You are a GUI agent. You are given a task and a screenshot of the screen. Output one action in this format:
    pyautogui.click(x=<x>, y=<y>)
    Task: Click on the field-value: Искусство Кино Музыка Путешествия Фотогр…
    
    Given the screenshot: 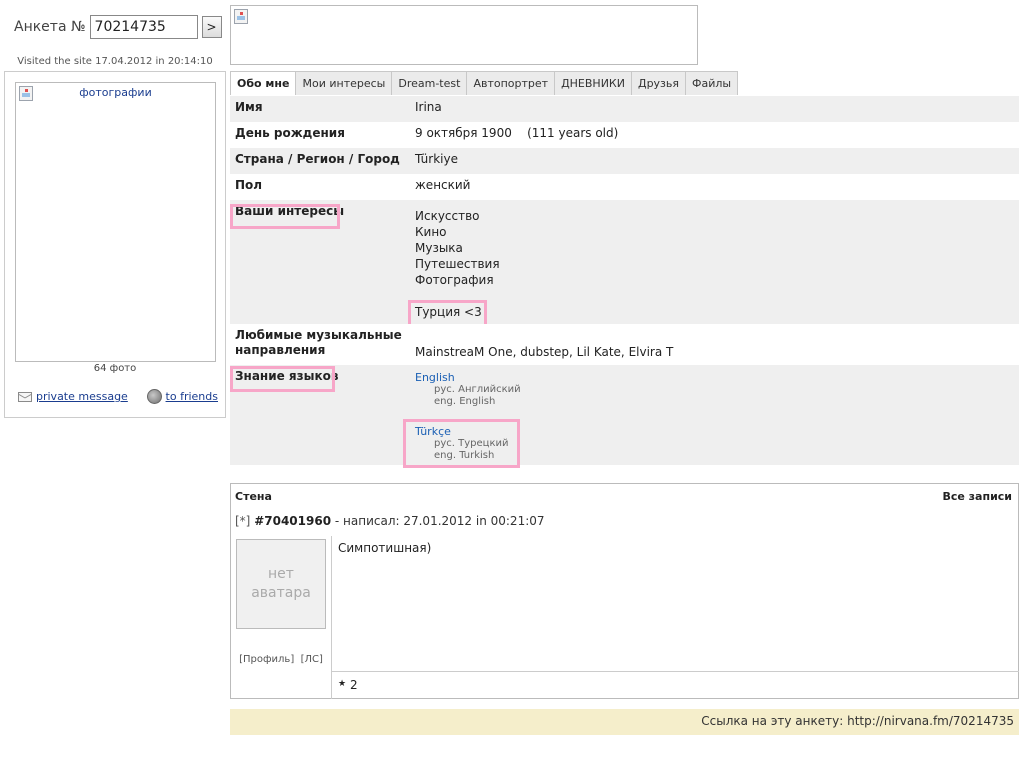 What is the action you would take?
    pyautogui.click(x=714, y=262)
    